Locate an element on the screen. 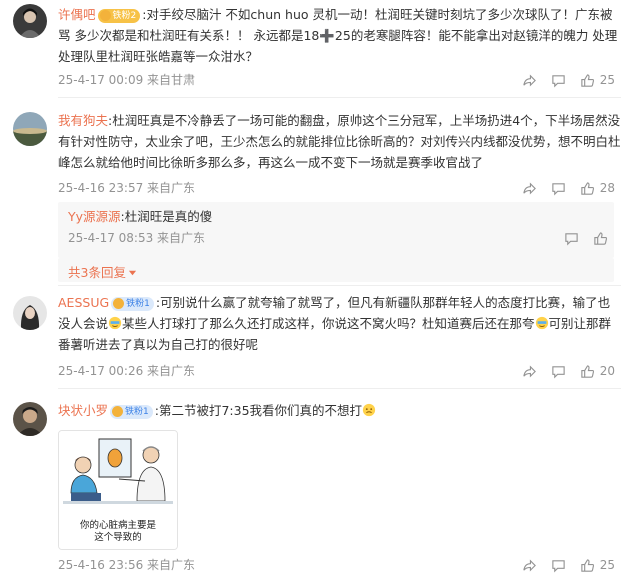  chevron-down-icon is located at coordinates (132, 273).